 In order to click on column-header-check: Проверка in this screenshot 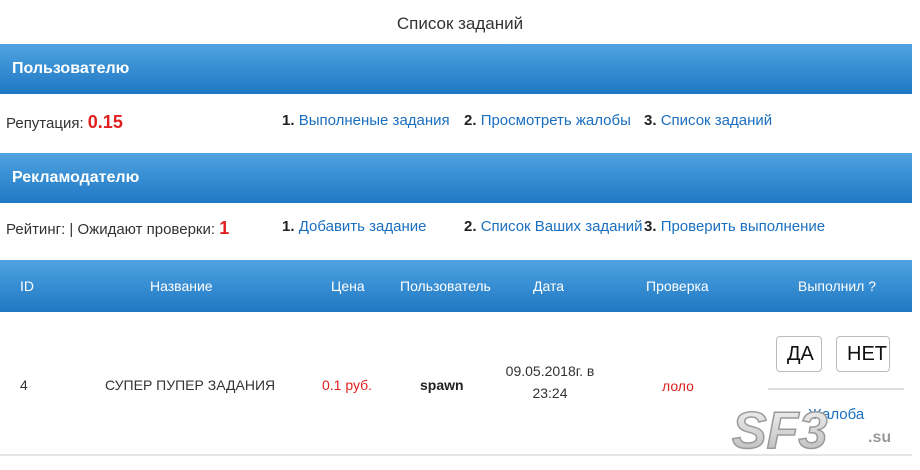, I will do `click(677, 286)`.